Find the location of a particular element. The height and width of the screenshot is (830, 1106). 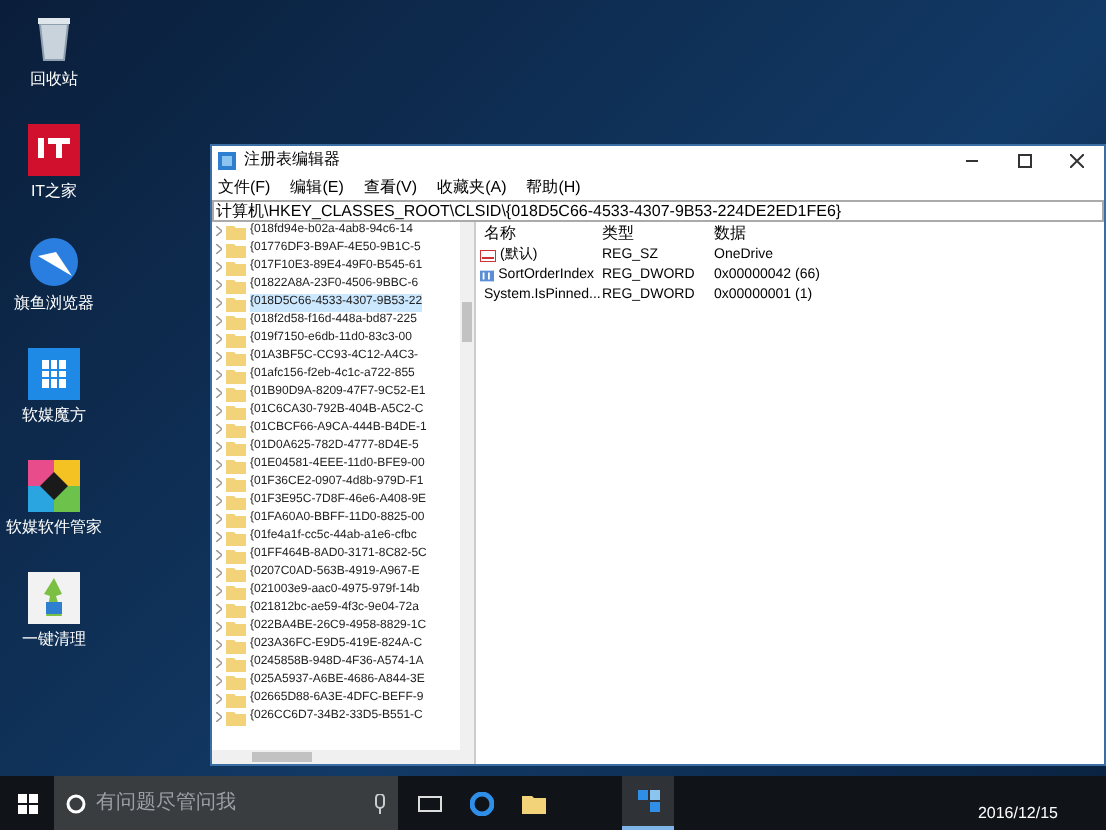

registry-taskbar-button is located at coordinates (648, 803).